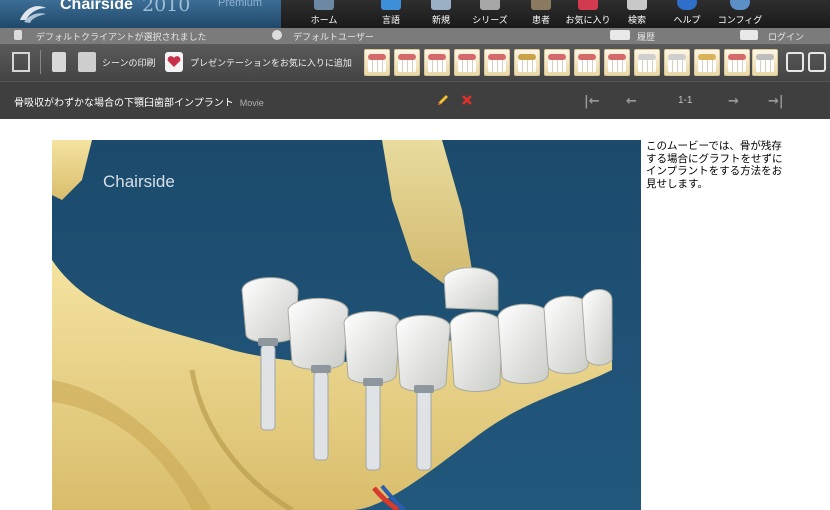  Describe the element at coordinates (240, 4) in the screenshot. I see `app-edition: Premium` at that location.